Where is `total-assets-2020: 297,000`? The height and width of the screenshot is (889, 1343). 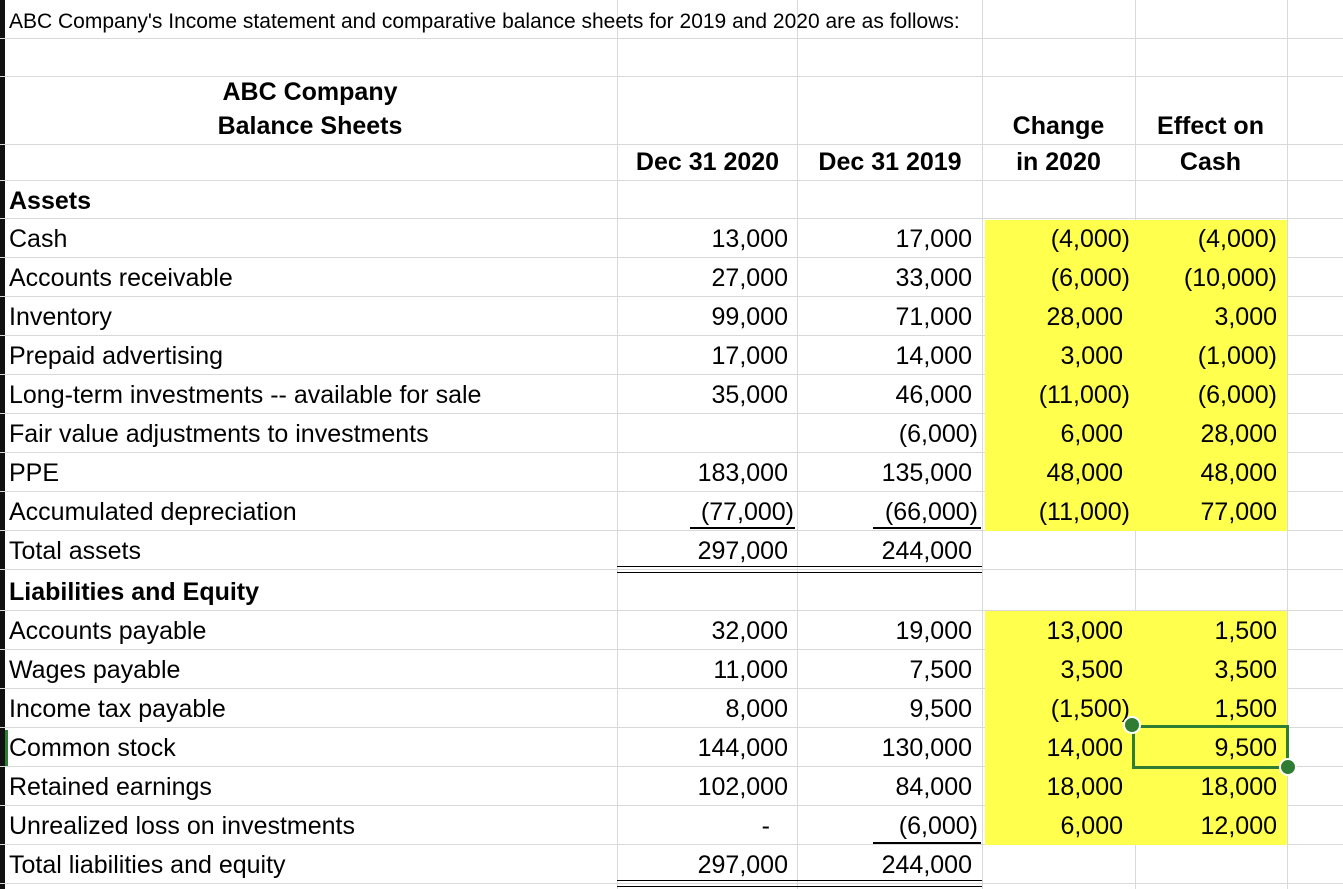 total-assets-2020: 297,000 is located at coordinates (742, 551).